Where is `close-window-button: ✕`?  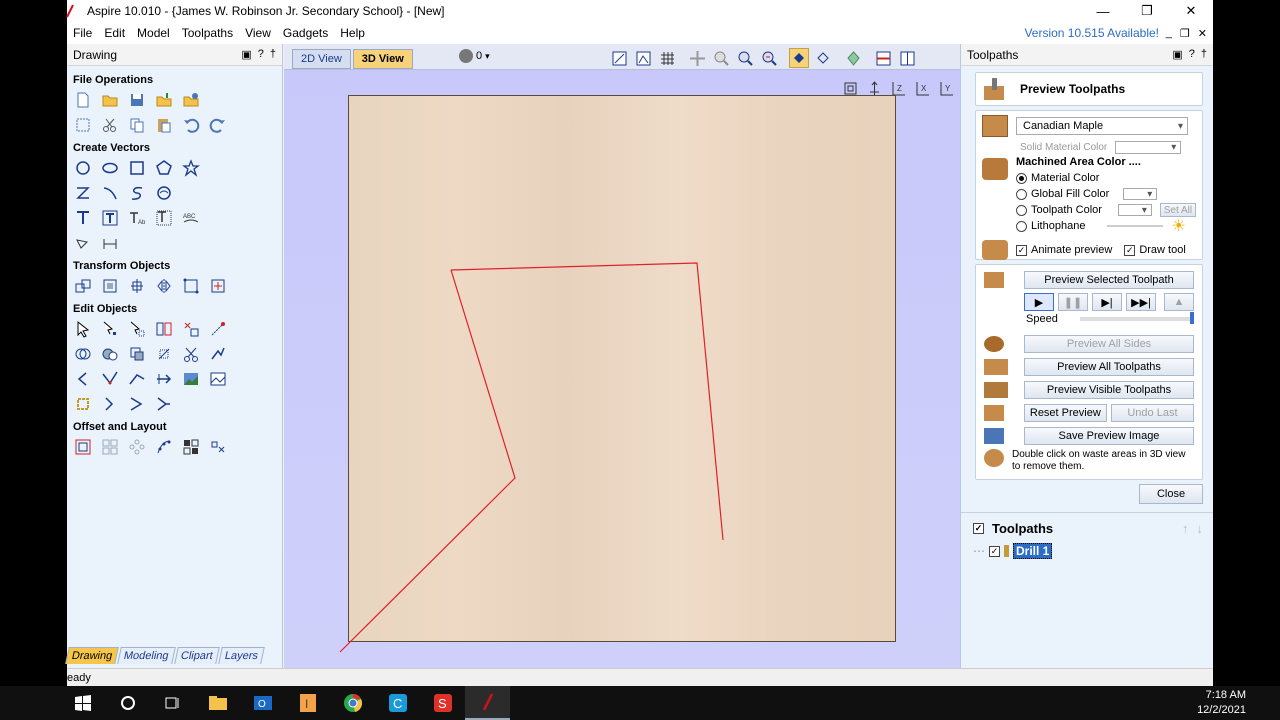 close-window-button: ✕ is located at coordinates (1191, 11).